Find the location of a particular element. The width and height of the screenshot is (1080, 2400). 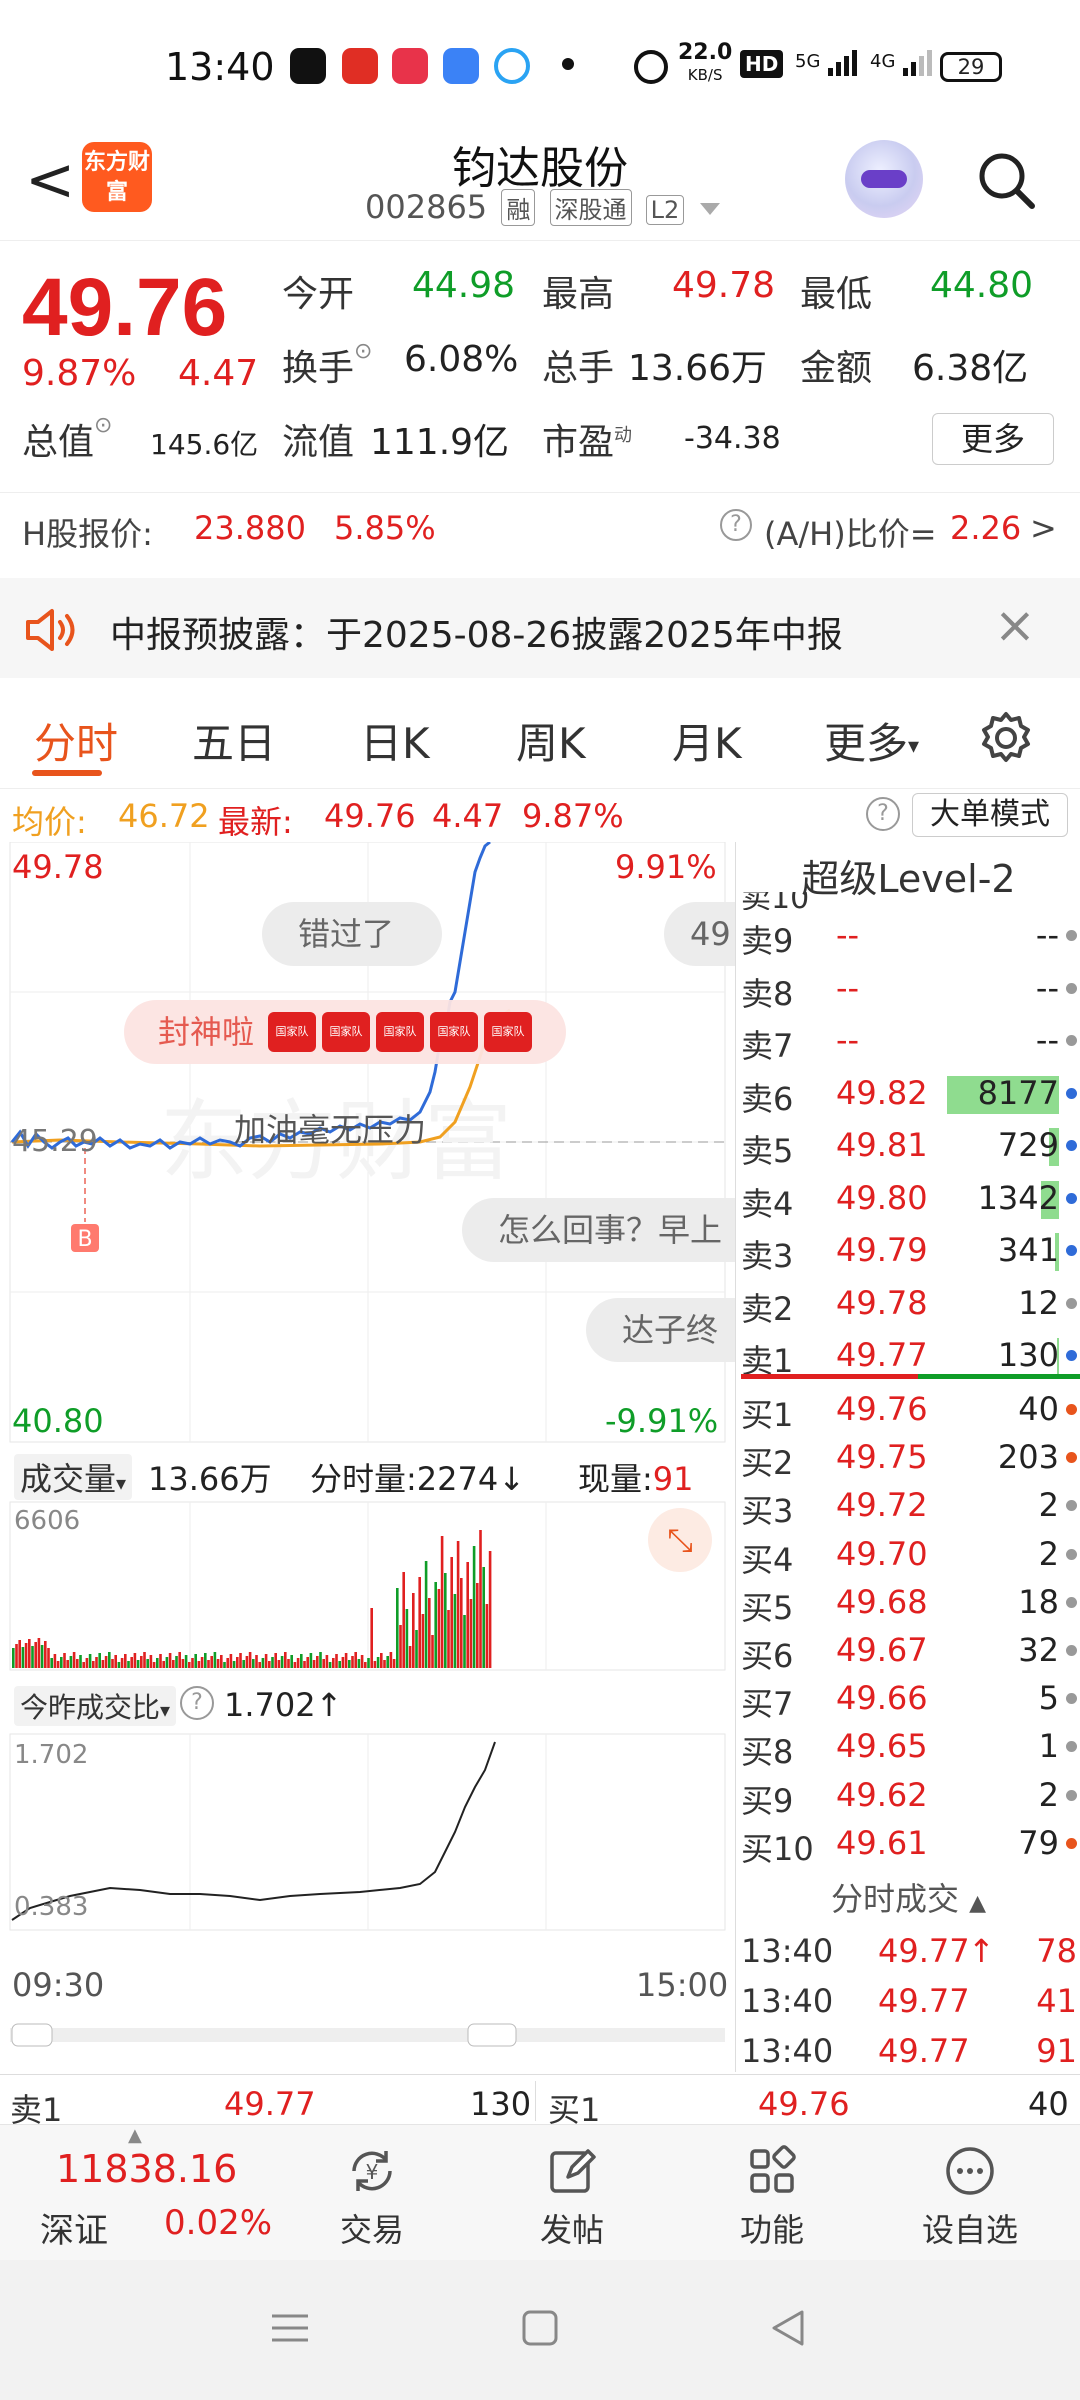

sell-level-row: 卖6 49.82 8177 is located at coordinates (908, 1094).